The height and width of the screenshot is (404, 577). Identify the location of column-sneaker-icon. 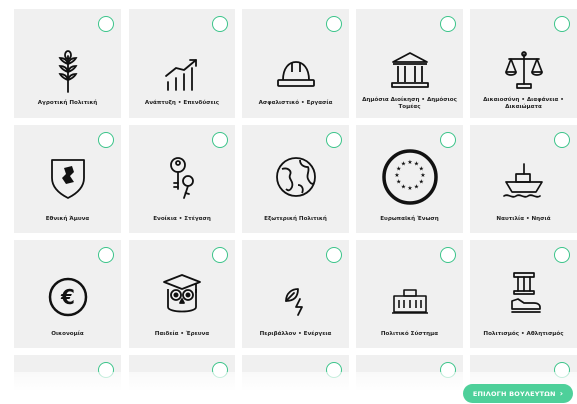
(524, 293).